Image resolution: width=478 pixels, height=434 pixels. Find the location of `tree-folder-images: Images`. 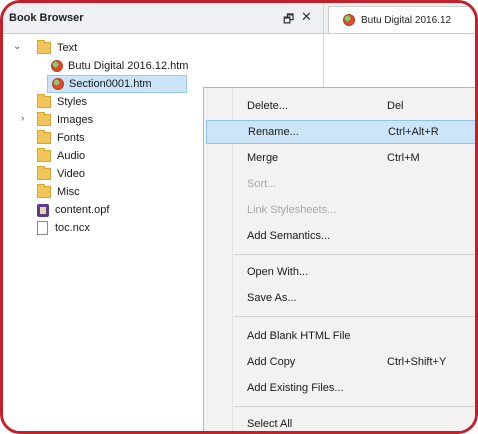

tree-folder-images: Images is located at coordinates (65, 120).